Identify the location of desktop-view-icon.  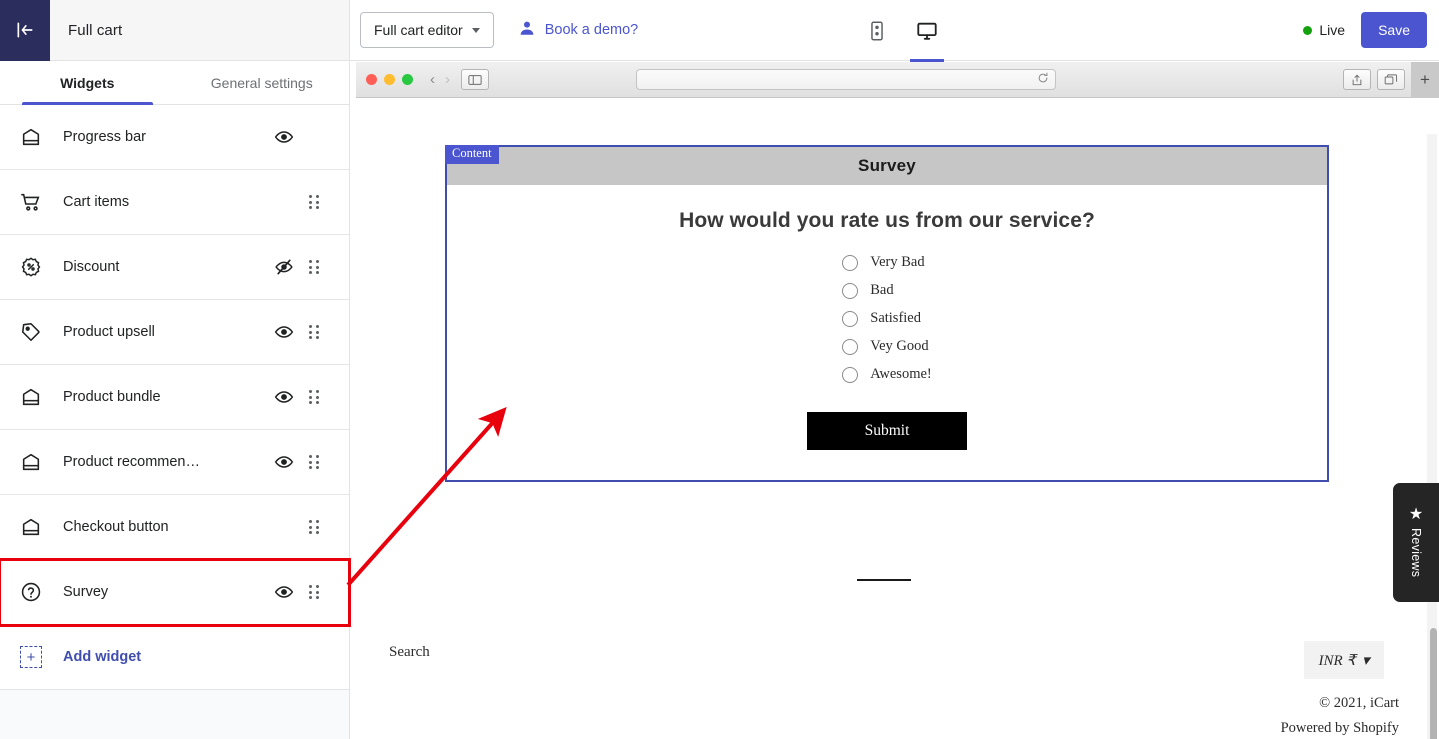
(927, 31).